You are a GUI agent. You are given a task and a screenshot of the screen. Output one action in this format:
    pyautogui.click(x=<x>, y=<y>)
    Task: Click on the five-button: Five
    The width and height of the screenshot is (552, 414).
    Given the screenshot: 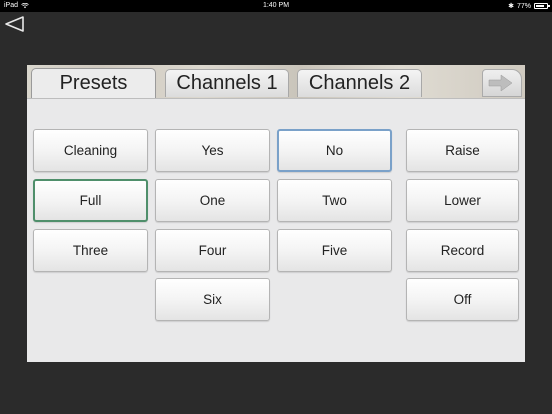 What is the action you would take?
    pyautogui.click(x=334, y=250)
    